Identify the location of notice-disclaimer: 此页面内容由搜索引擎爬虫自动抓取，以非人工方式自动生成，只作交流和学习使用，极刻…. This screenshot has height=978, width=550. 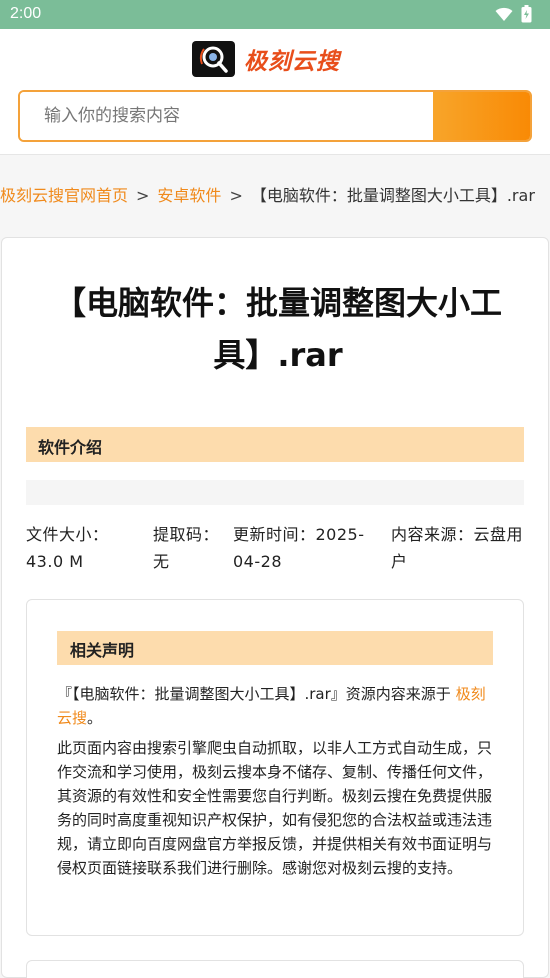
(275, 808).